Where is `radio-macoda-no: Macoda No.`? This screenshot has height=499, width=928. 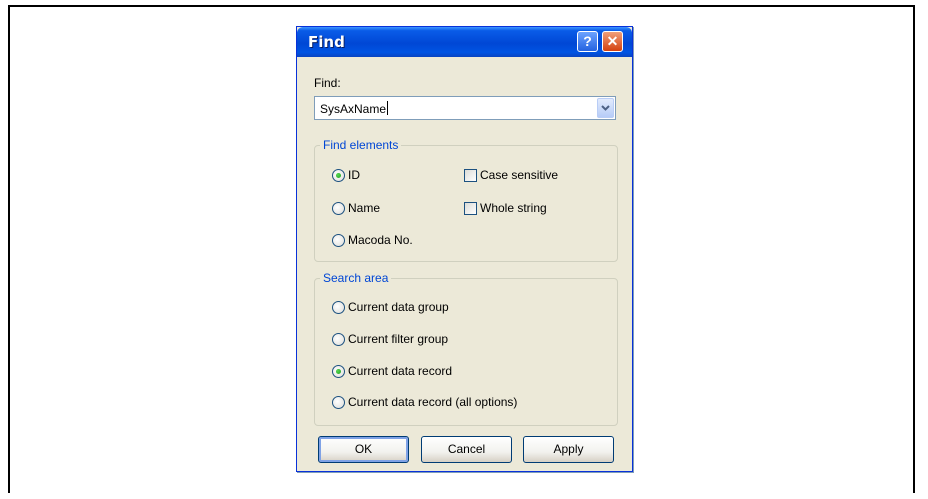 radio-macoda-no: Macoda No. is located at coordinates (372, 240).